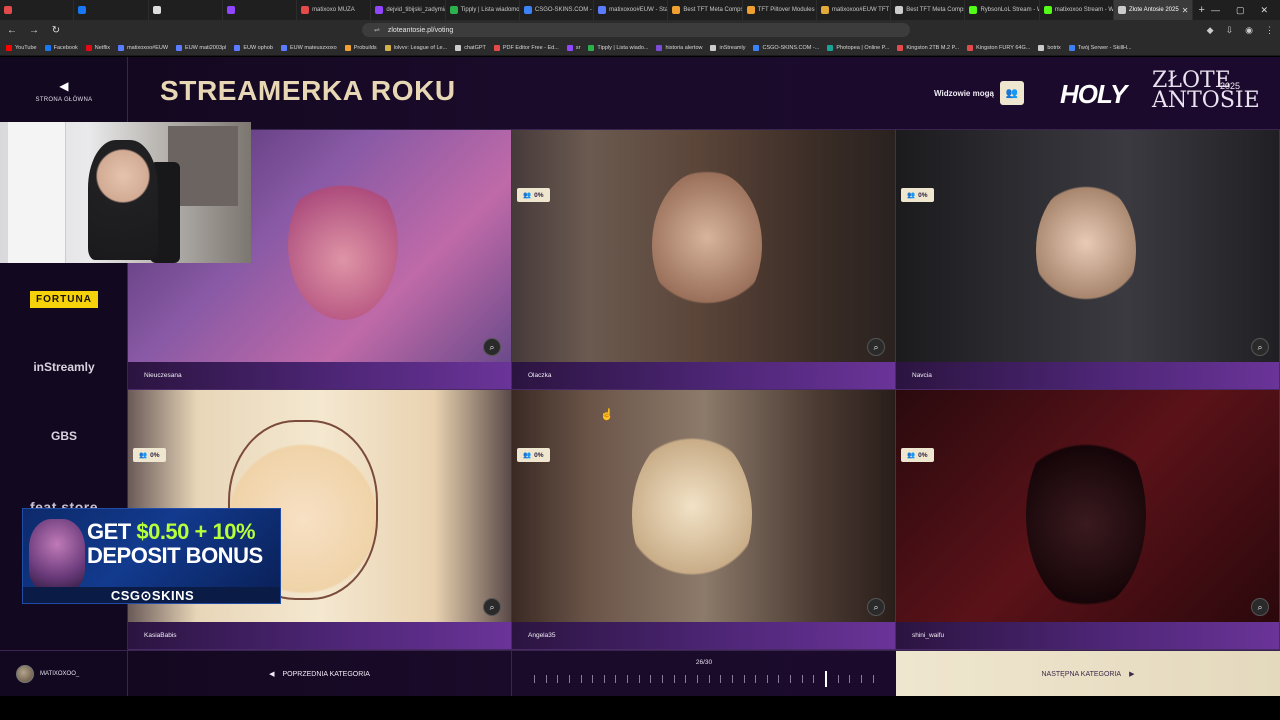 The width and height of the screenshot is (1280, 720). What do you see at coordinates (727, 47) in the screenshot?
I see `bookmark-item: inStreamly` at bounding box center [727, 47].